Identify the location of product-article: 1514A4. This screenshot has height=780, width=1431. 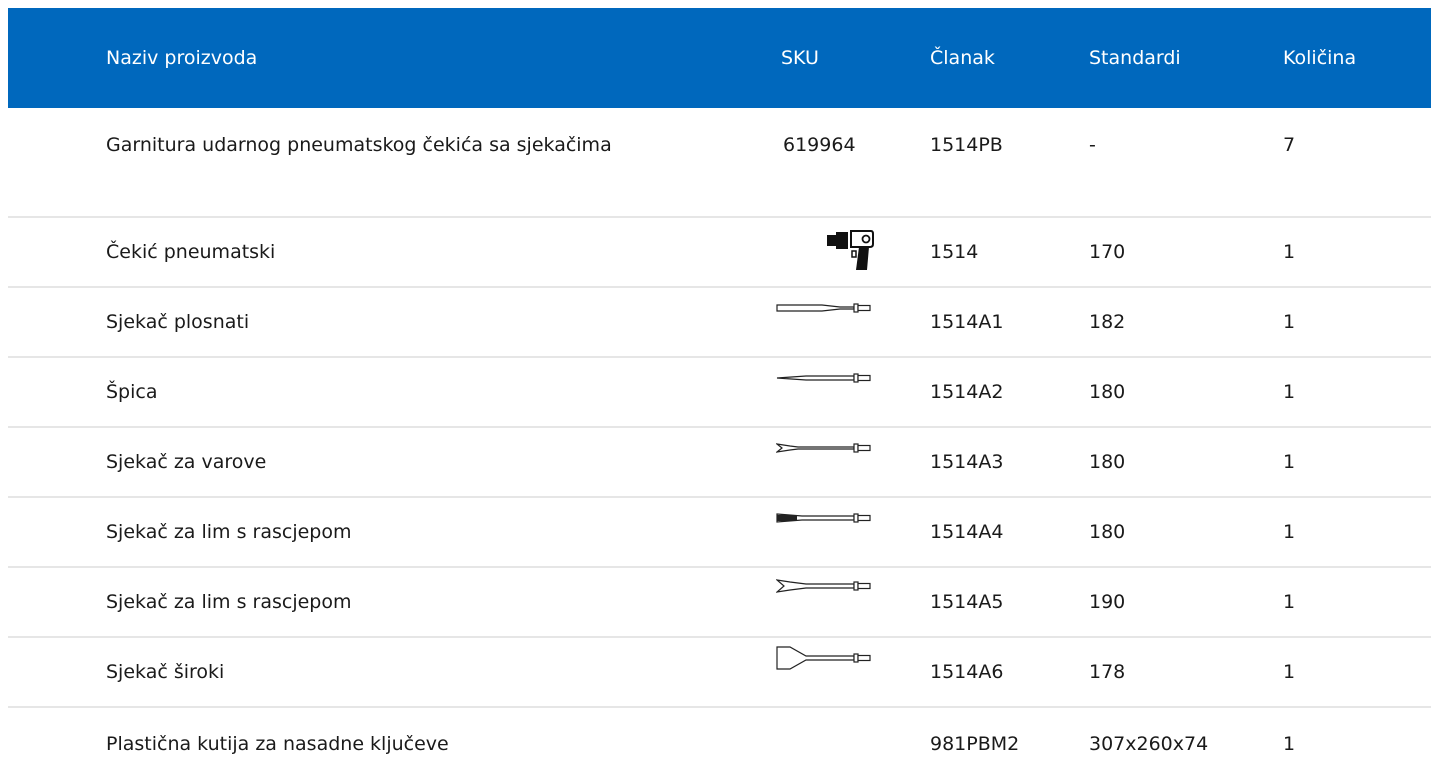
(967, 532).